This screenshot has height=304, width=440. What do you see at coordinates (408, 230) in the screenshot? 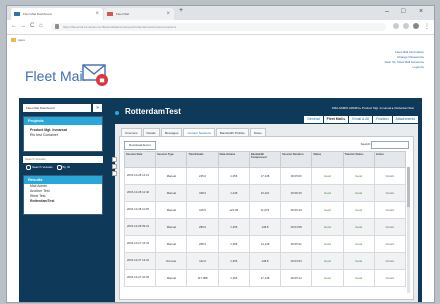
I see `table-scrollbar` at bounding box center [408, 230].